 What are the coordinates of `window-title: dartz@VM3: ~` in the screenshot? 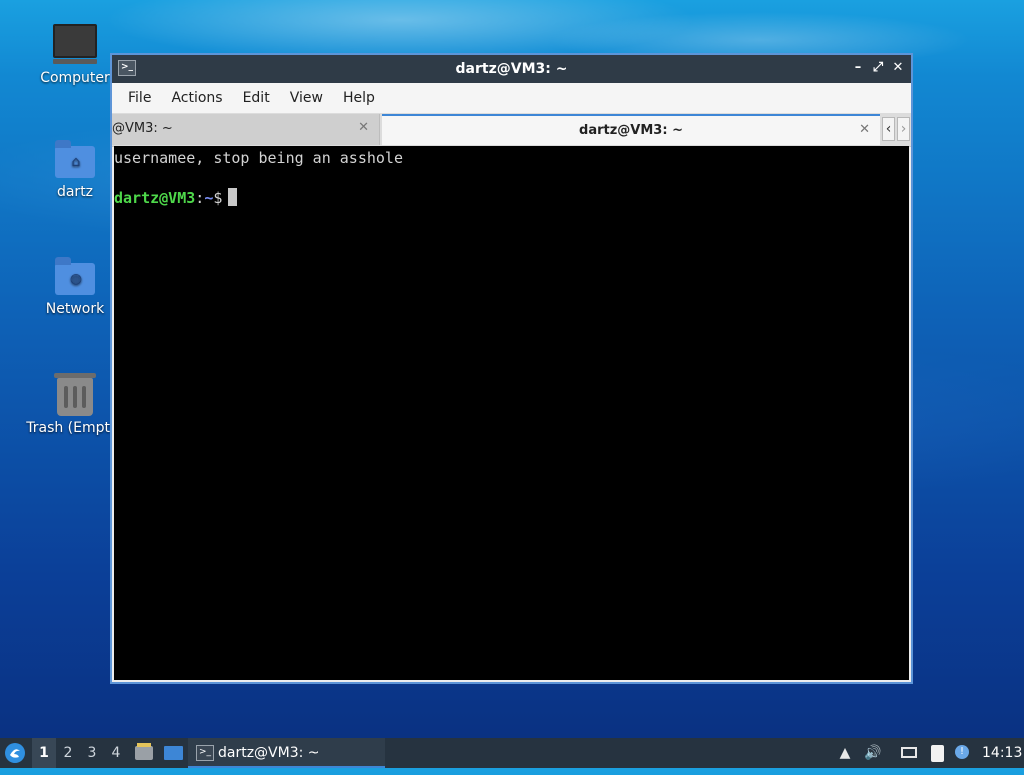 It's located at (511, 69).